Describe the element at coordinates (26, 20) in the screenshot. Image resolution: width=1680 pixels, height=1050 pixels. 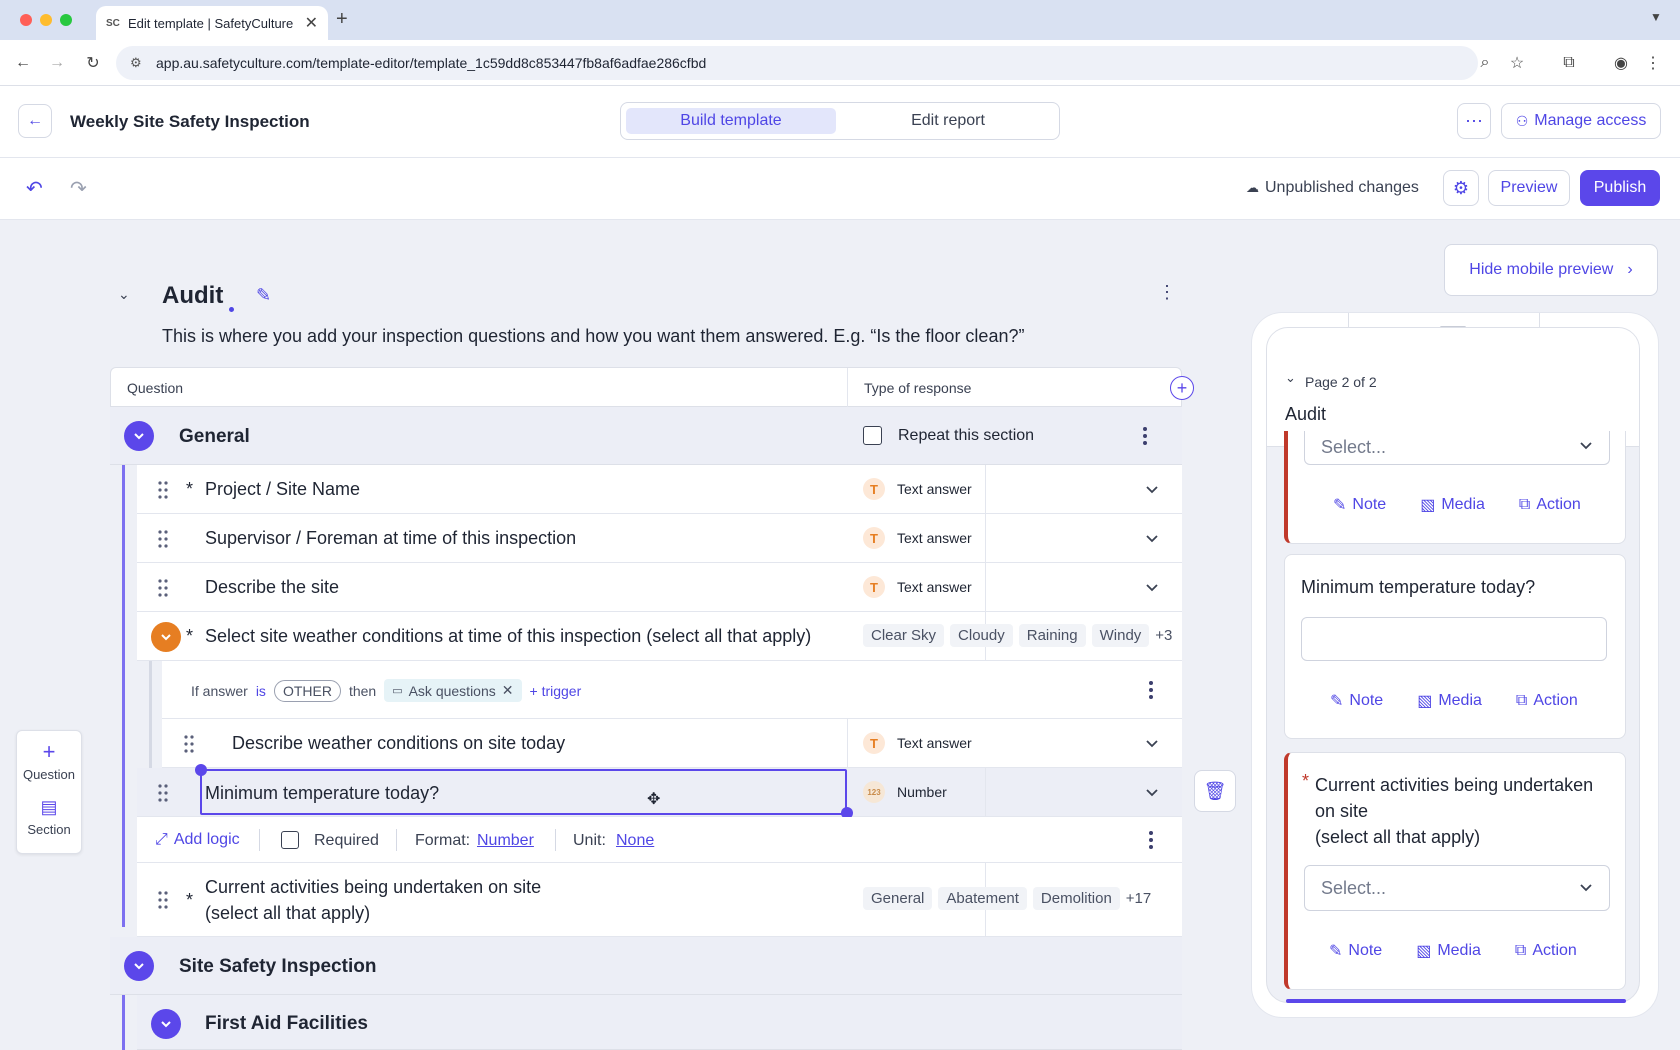
I see `close-window-icon` at that location.